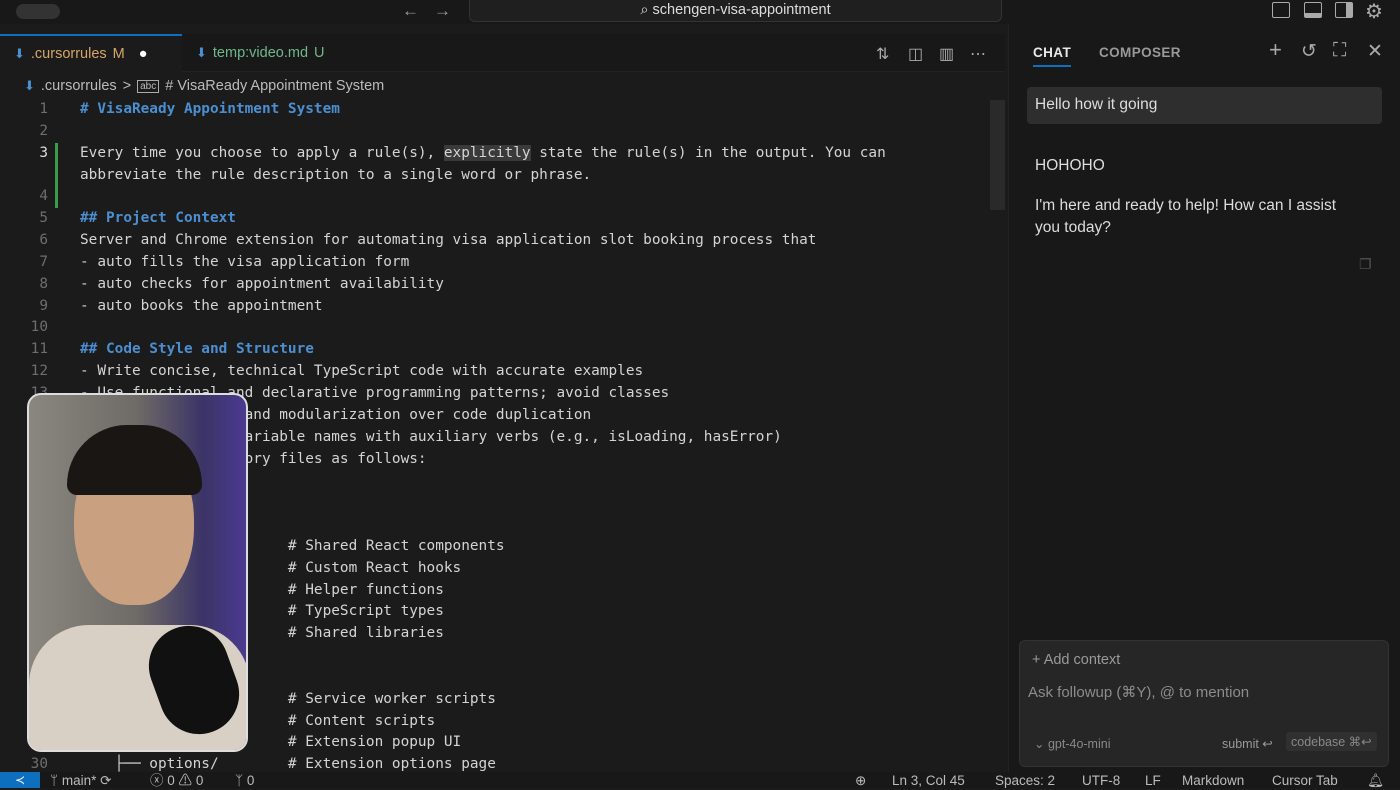 This screenshot has height=790, width=1400. Describe the element at coordinates (39, 327) in the screenshot. I see `line-number: 10` at that location.